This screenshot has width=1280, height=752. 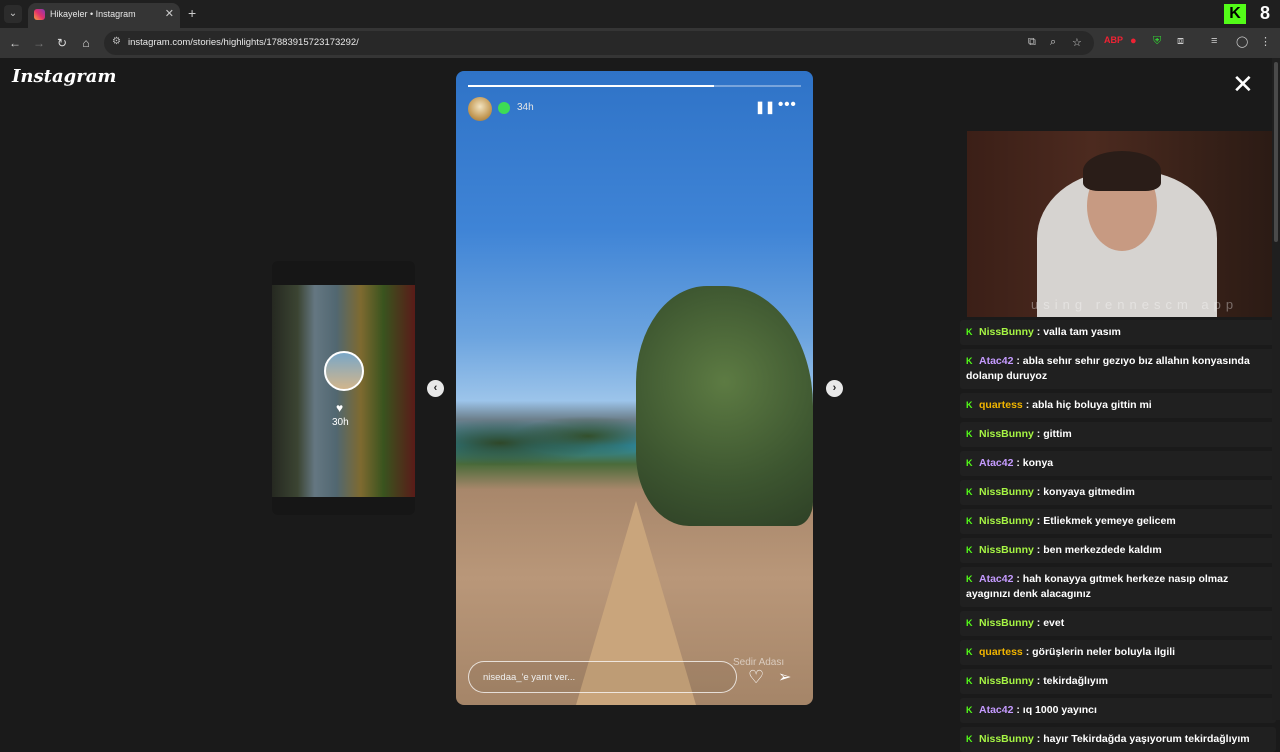 What do you see at coordinates (1242, 41) in the screenshot?
I see `profile-icon: ◯` at bounding box center [1242, 41].